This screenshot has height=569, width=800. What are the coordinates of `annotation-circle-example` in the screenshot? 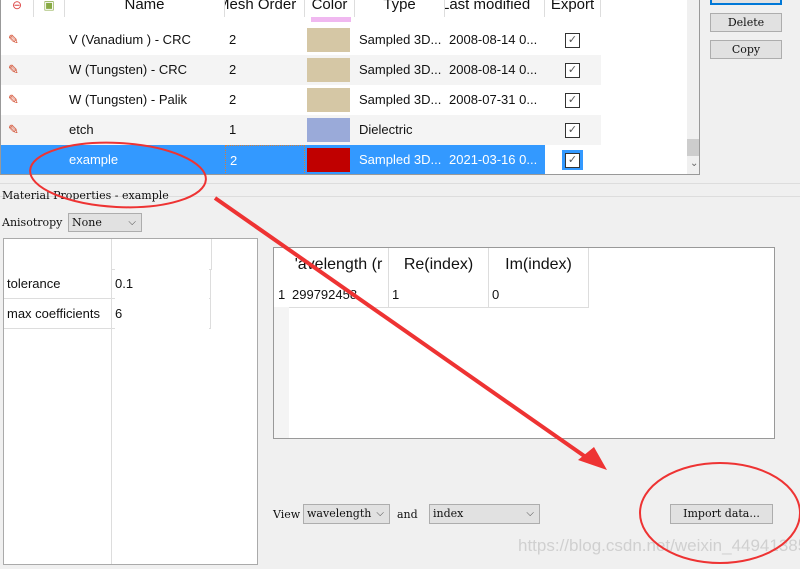 It's located at (118, 175).